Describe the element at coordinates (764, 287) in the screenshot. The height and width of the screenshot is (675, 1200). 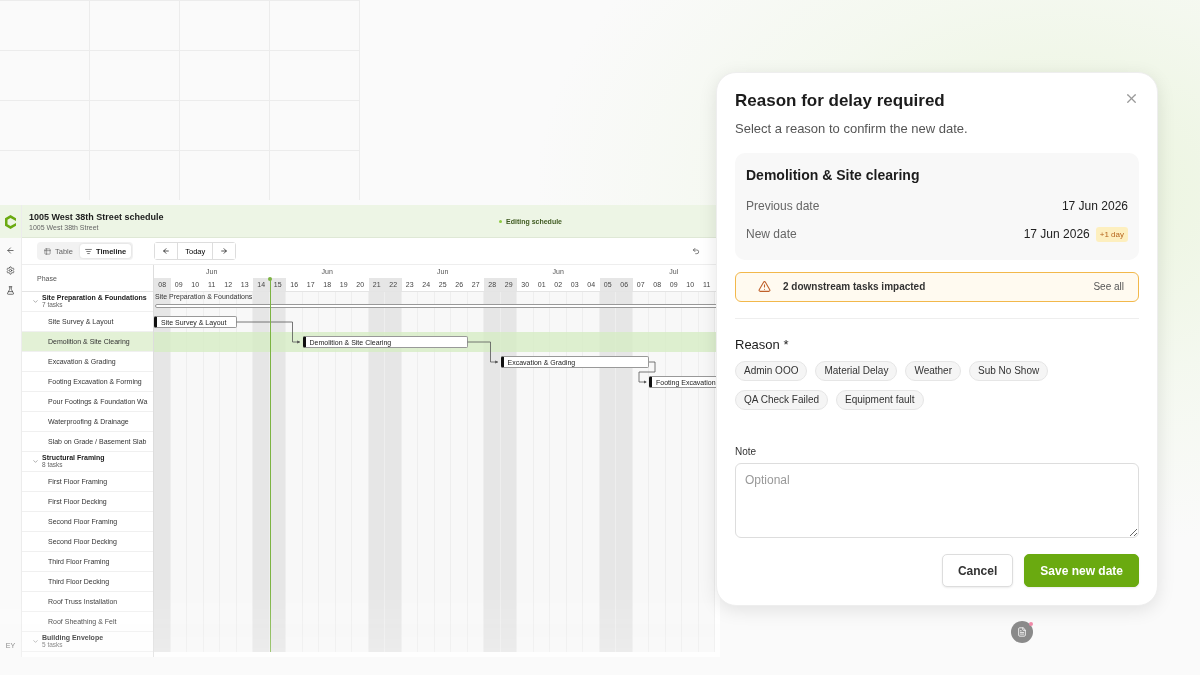
I see `warning-icon` at that location.